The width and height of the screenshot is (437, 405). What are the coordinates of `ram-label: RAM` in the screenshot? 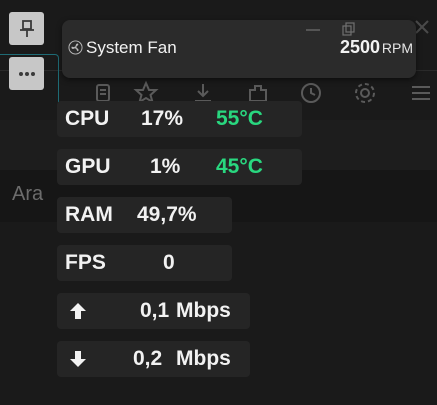 It's located at (89, 214).